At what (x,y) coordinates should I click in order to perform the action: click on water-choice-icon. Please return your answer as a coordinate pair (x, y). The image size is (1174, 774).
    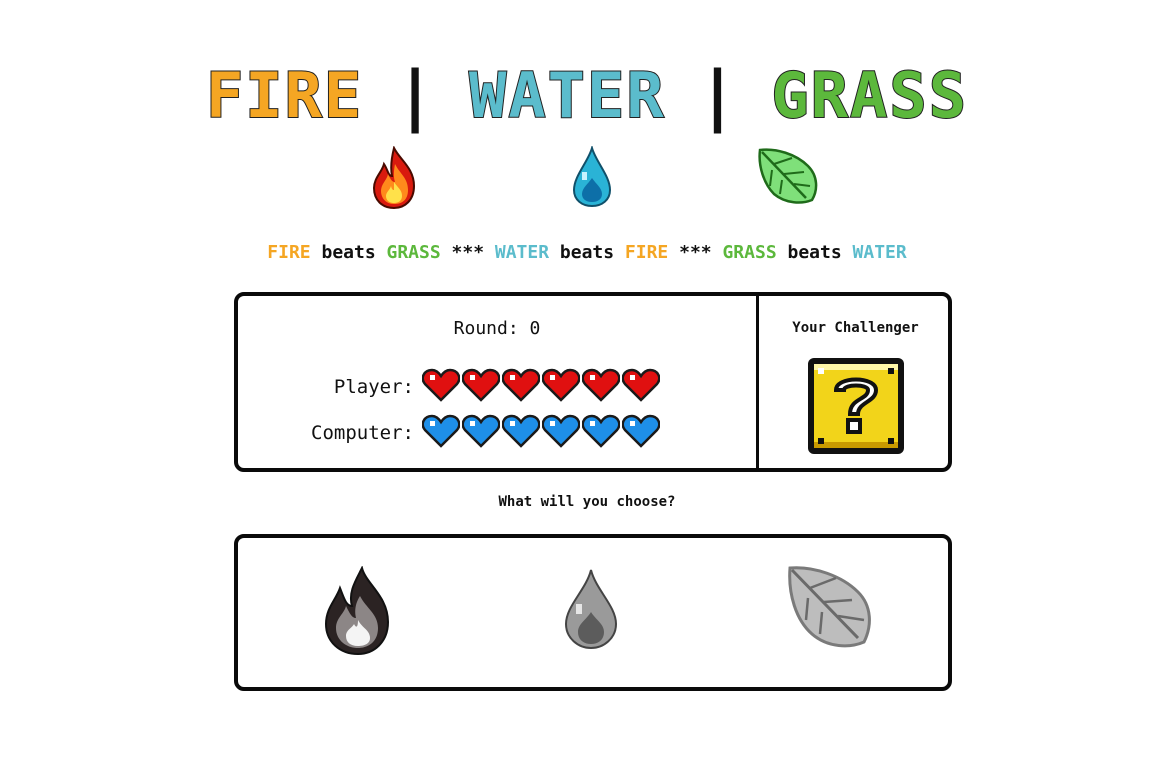
    Looking at the image, I should click on (591, 609).